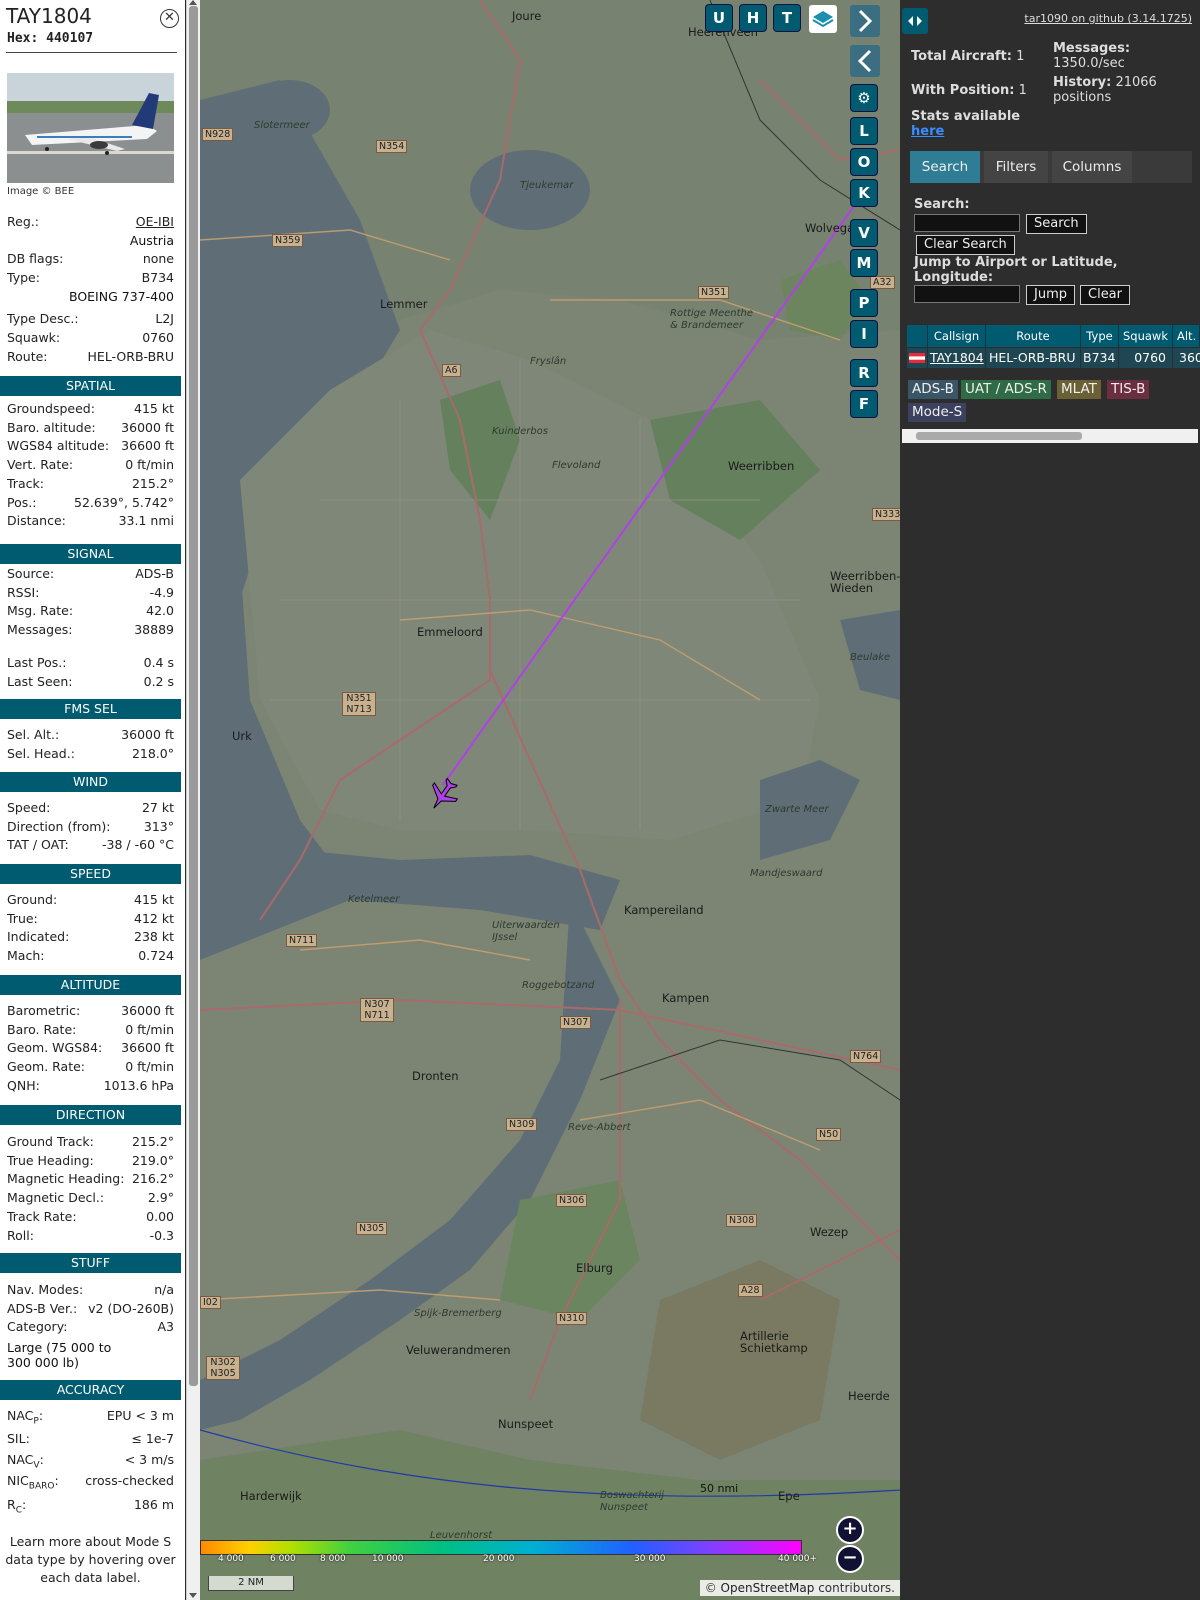 The width and height of the screenshot is (1200, 1600). I want to click on route-column-header: Route, so click(1033, 336).